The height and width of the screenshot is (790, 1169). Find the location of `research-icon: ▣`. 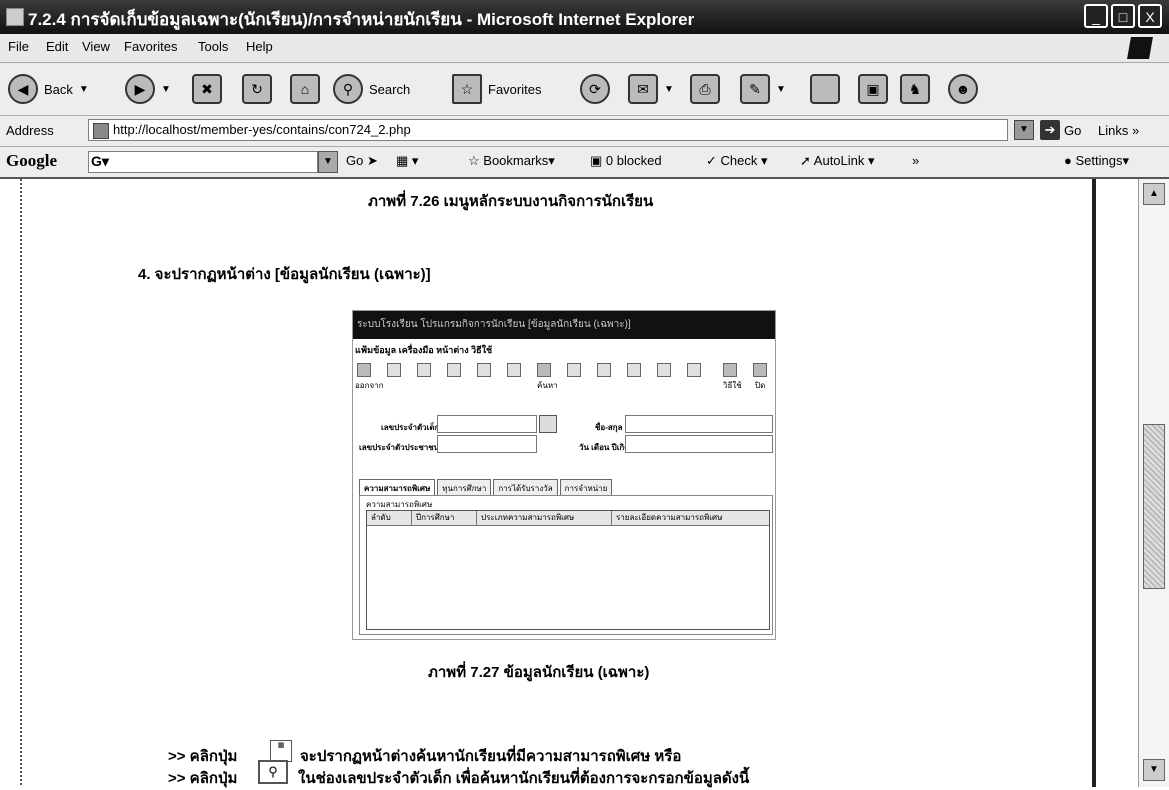

research-icon: ▣ is located at coordinates (873, 89).